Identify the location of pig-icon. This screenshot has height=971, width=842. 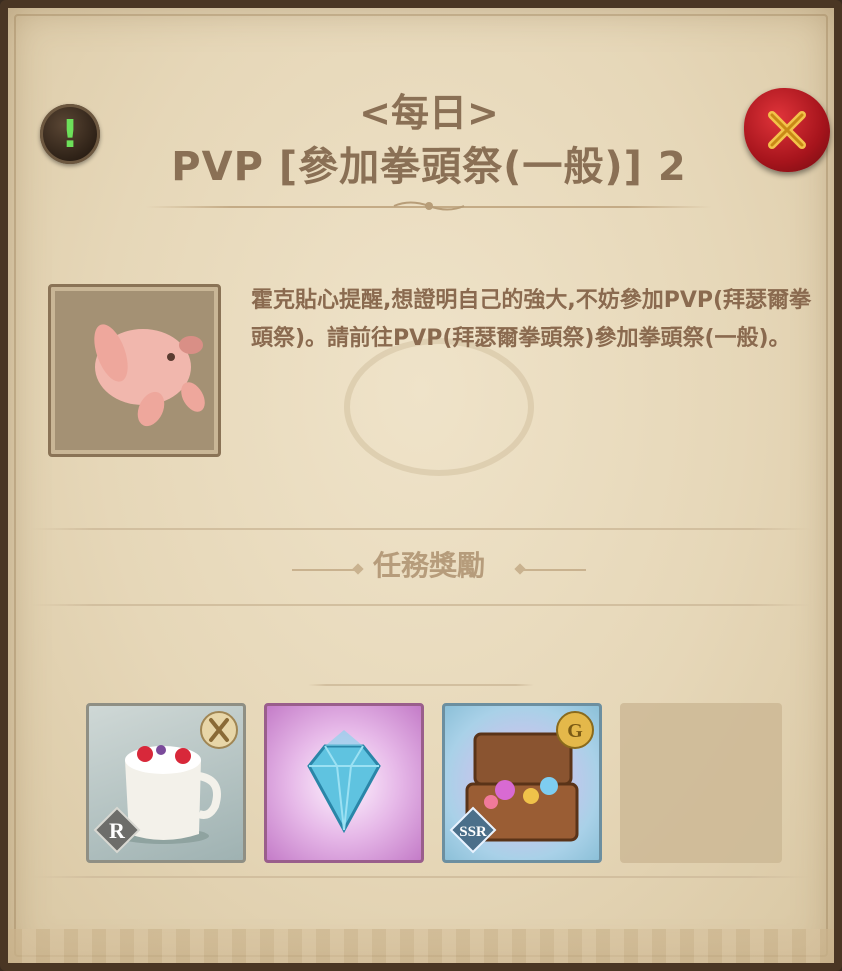
(149, 375).